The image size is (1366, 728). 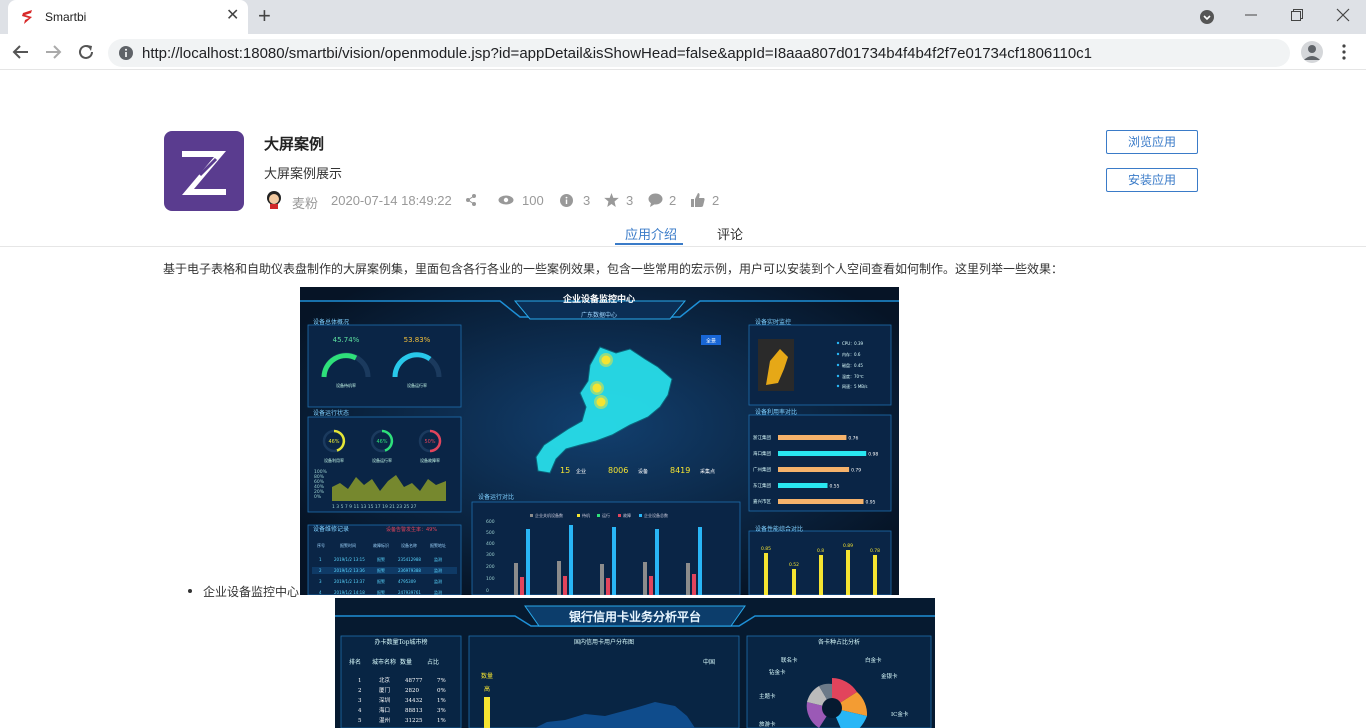 I want to click on dash1-gauge2-label: 设备运行率, so click(x=417, y=385).